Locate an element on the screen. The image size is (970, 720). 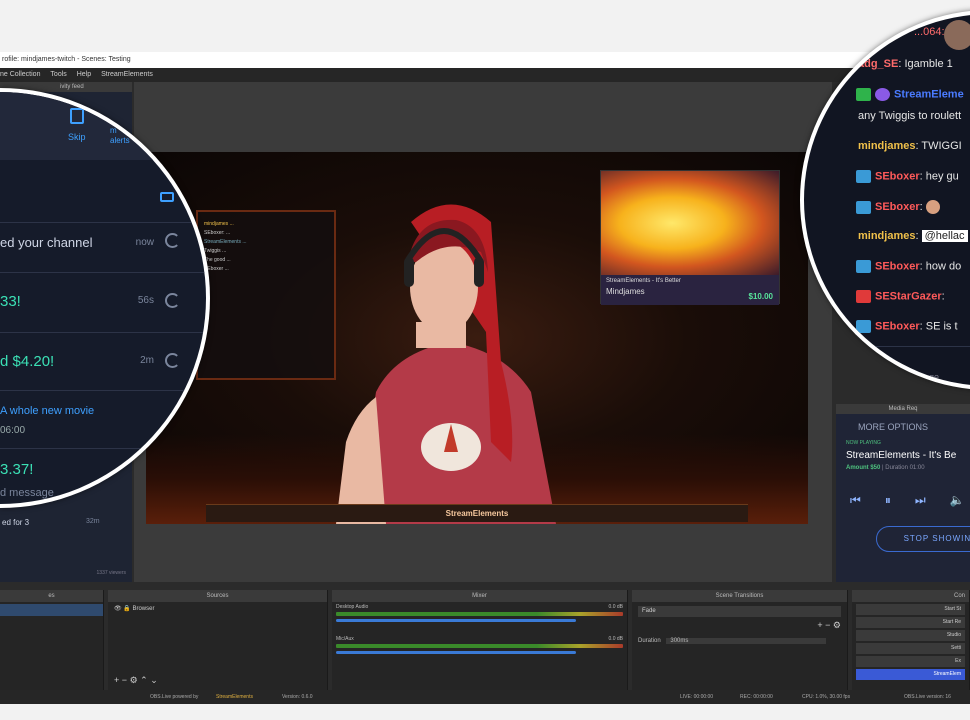
transition-select: Fade is located at coordinates (739, 611).